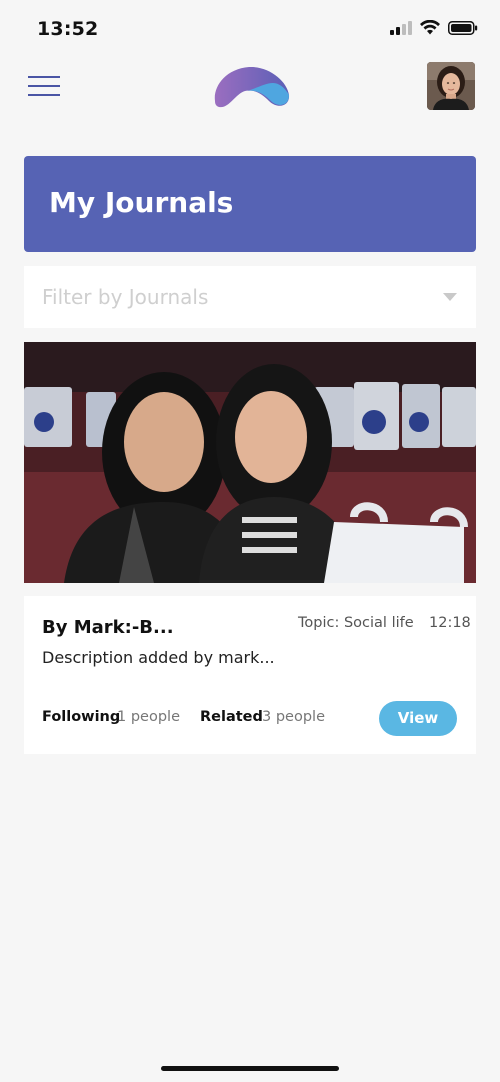  Describe the element at coordinates (81, 717) in the screenshot. I see `following-label: Following` at that location.